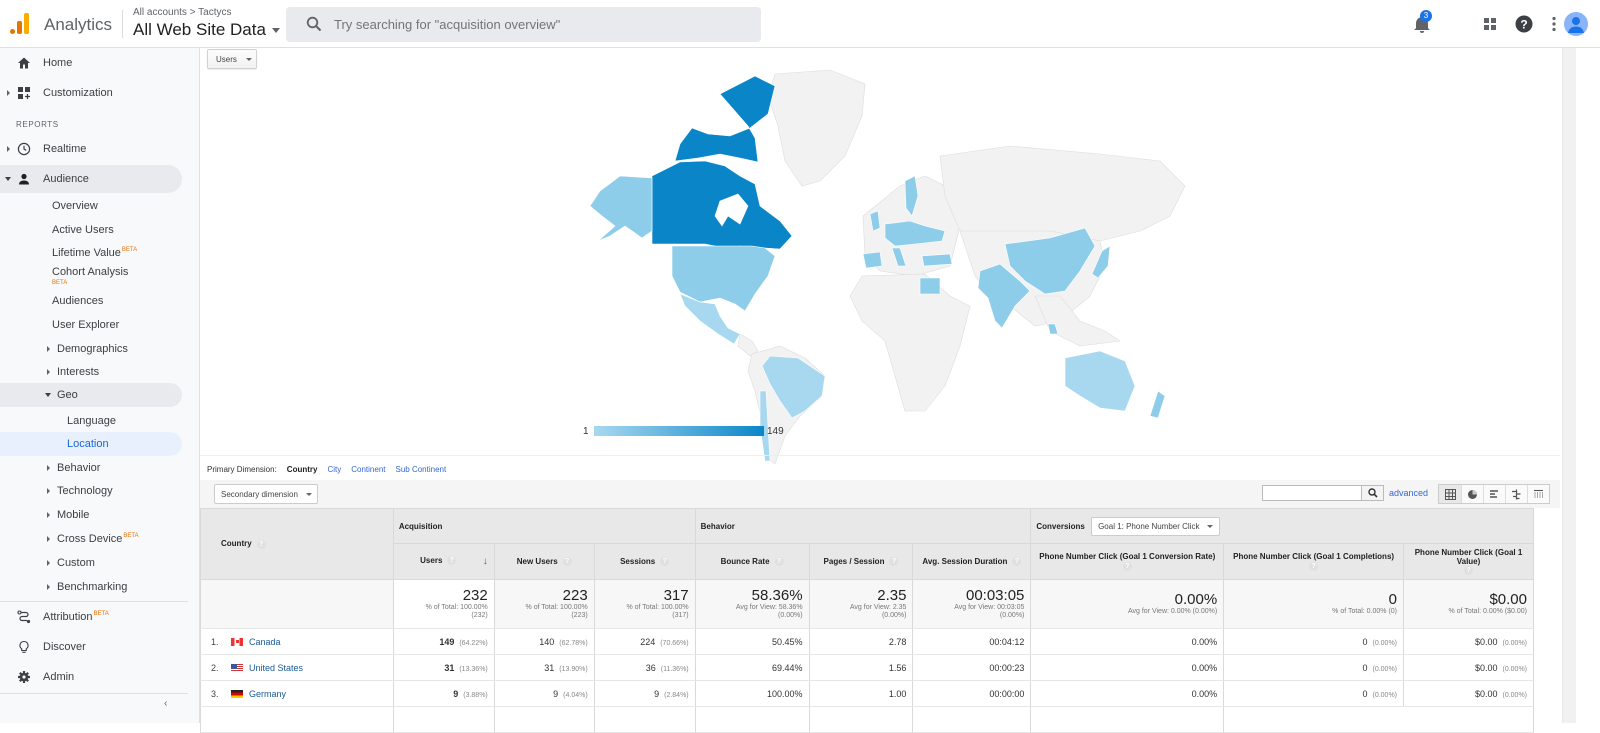 The image size is (1600, 733). I want to click on empty-cell, so click(1127, 719).